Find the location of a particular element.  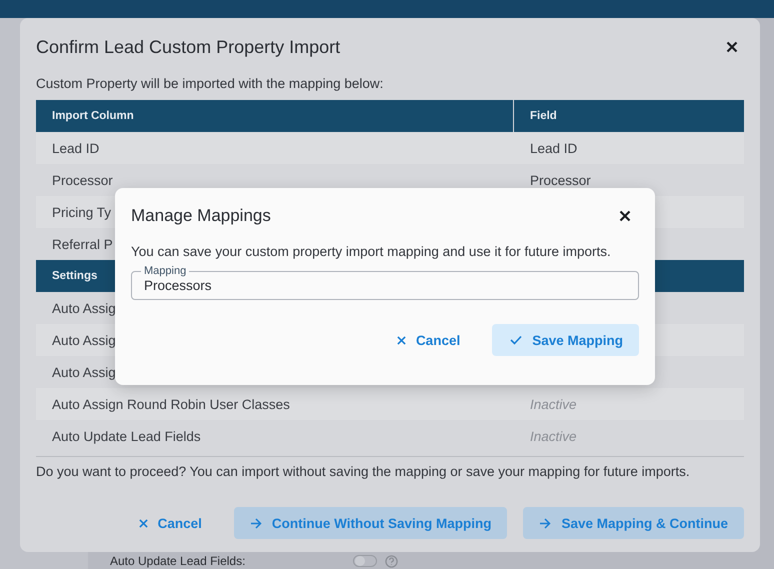

mapping-field: Mapping Processors is located at coordinates (385, 283).